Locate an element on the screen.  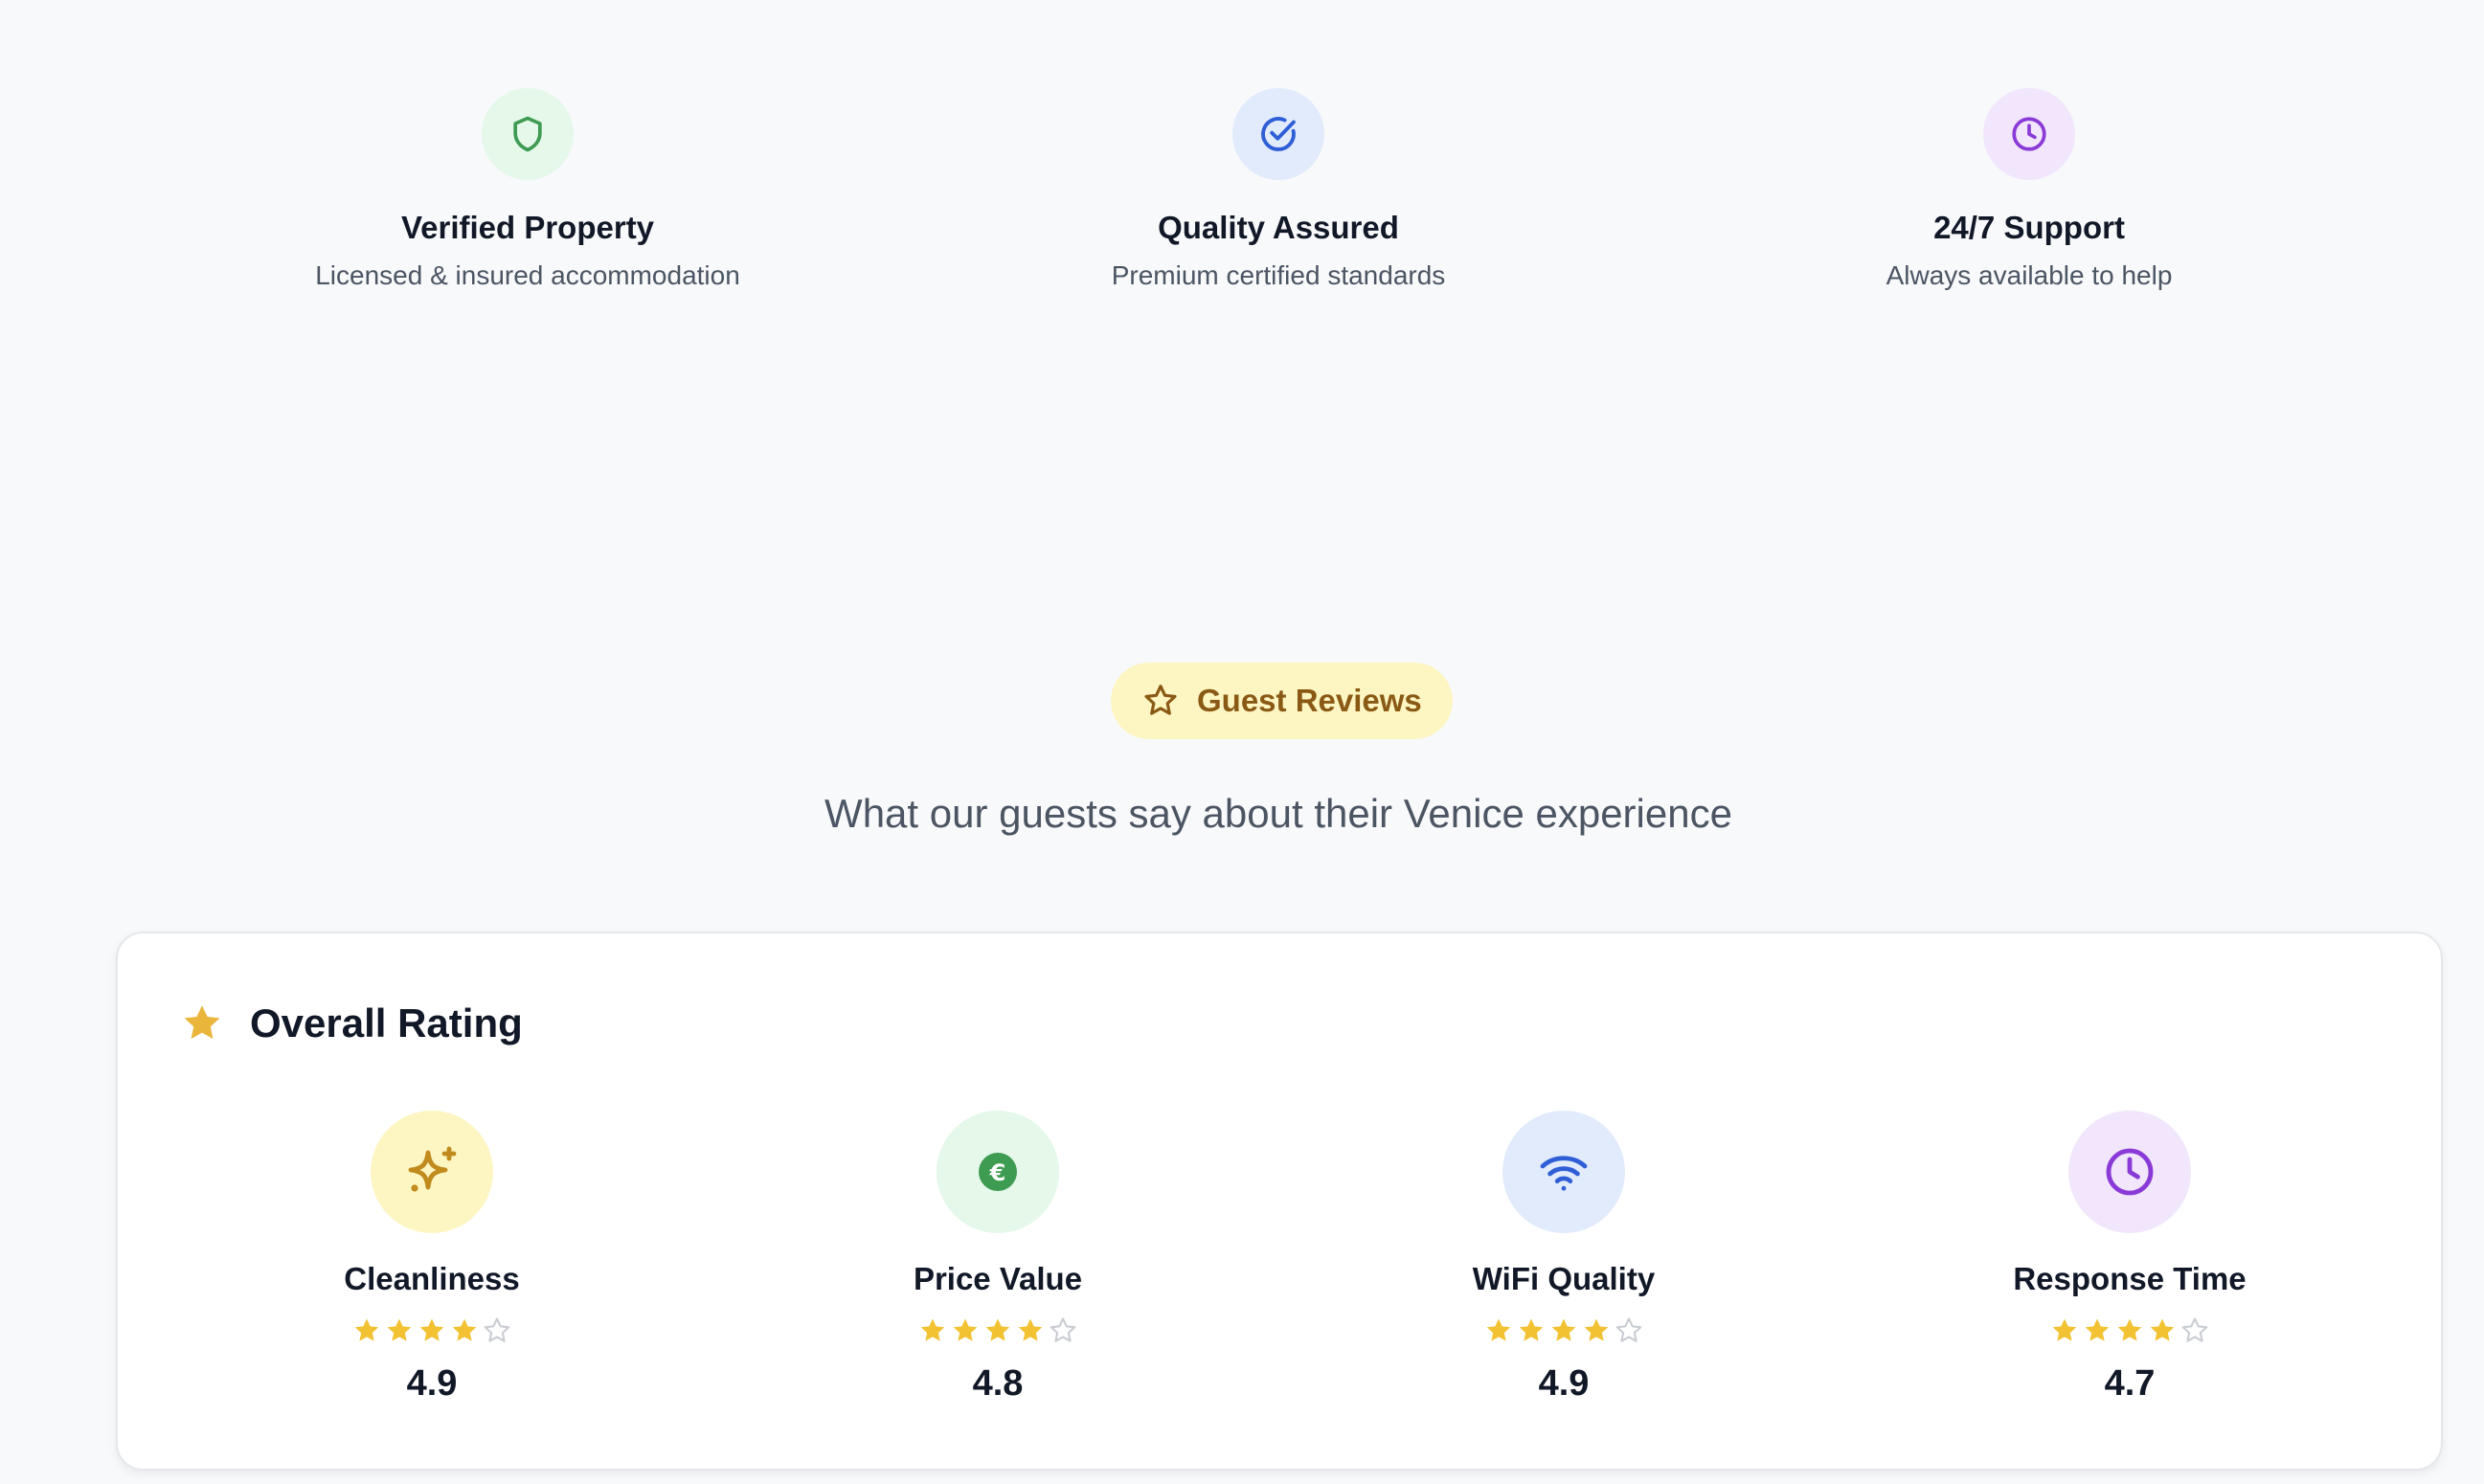
feature-title: 24/7 Support is located at coordinates (2029, 227).